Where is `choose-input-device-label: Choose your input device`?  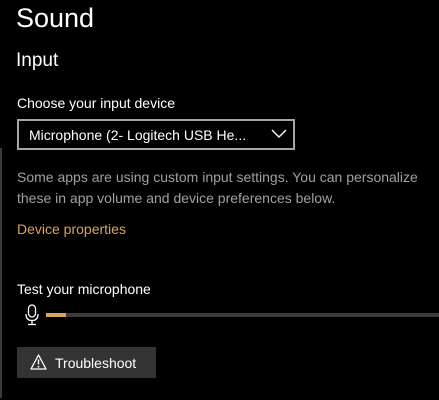
choose-input-device-label: Choose your input device is located at coordinates (96, 103).